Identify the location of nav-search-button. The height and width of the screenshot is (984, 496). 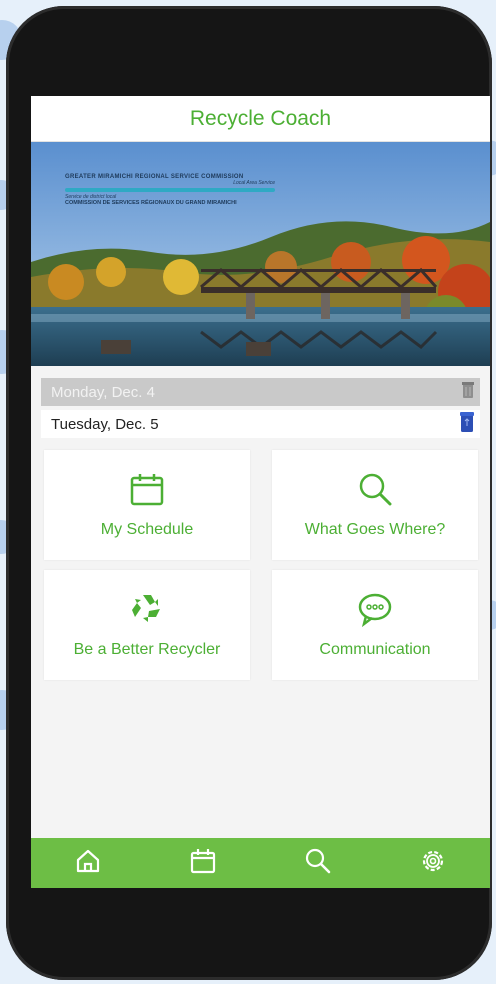
(318, 863).